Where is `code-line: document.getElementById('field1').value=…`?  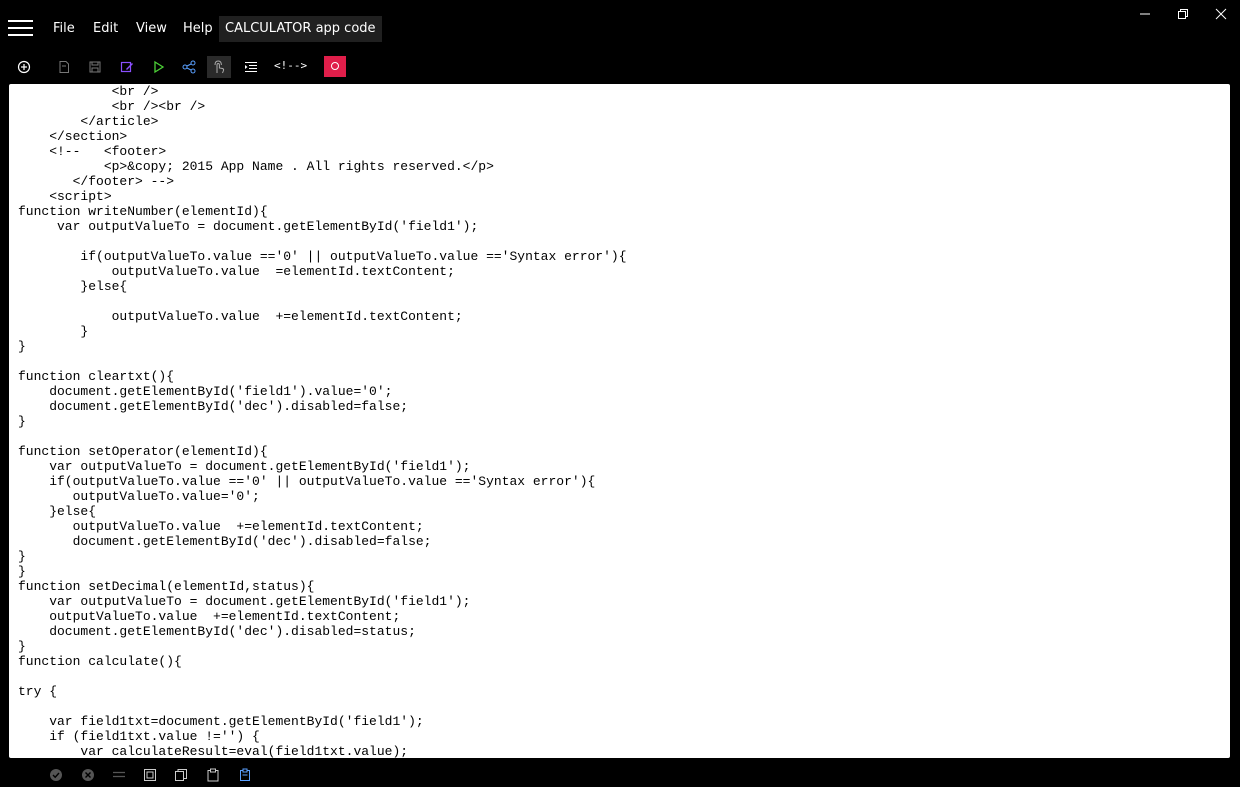 code-line: document.getElementById('field1').value=… is located at coordinates (322, 391).